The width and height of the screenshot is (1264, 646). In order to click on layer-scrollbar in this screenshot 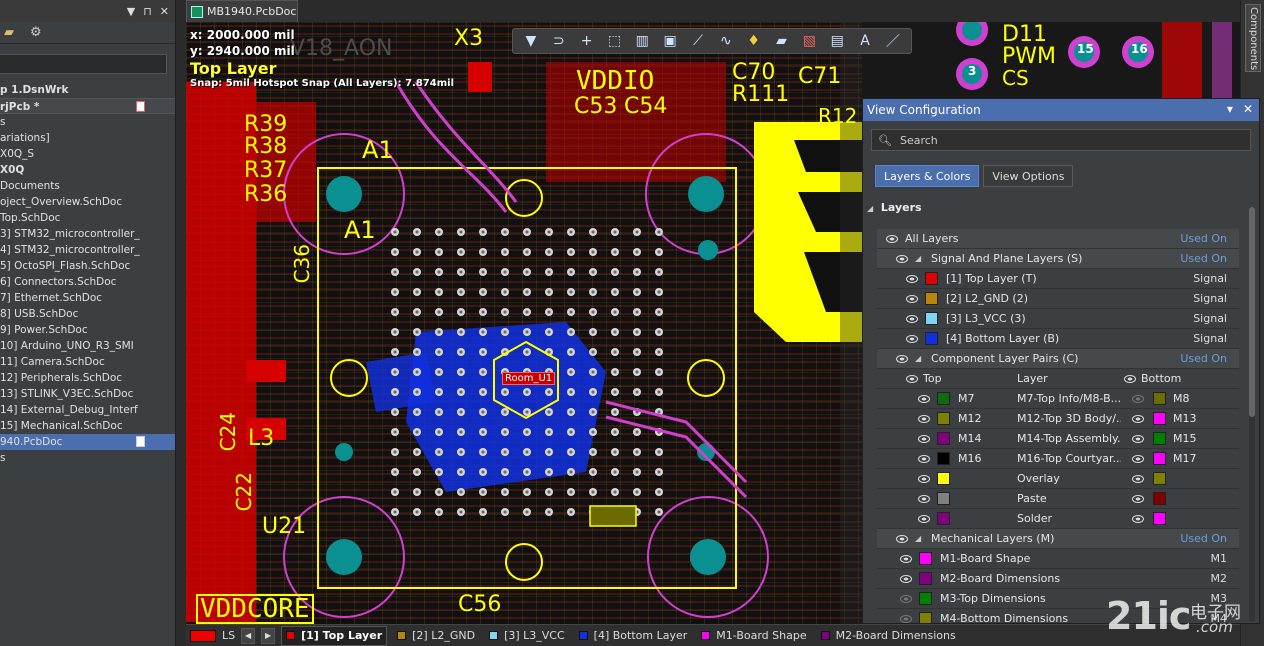, I will do `click(1252, 414)`.